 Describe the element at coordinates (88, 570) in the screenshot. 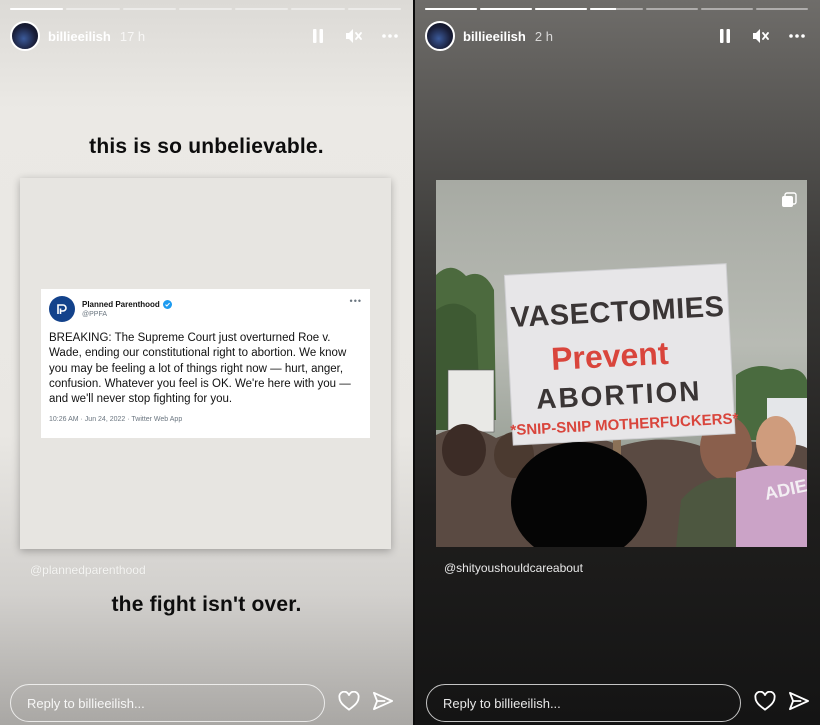

I see `mention-sticker: @plannedparenthood` at that location.